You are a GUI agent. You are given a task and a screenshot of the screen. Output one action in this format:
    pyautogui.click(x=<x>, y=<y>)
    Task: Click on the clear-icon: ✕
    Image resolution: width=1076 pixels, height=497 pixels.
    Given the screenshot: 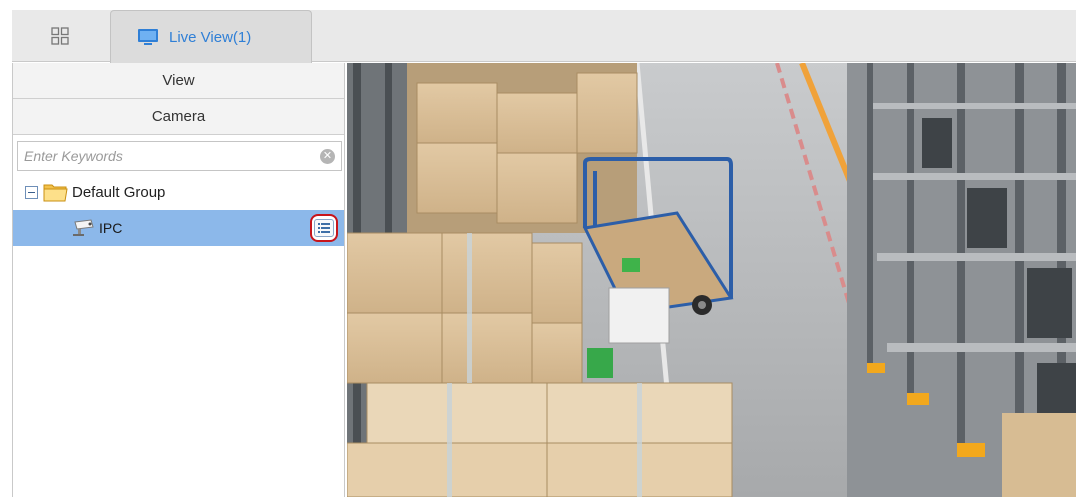 What is the action you would take?
    pyautogui.click(x=327, y=156)
    